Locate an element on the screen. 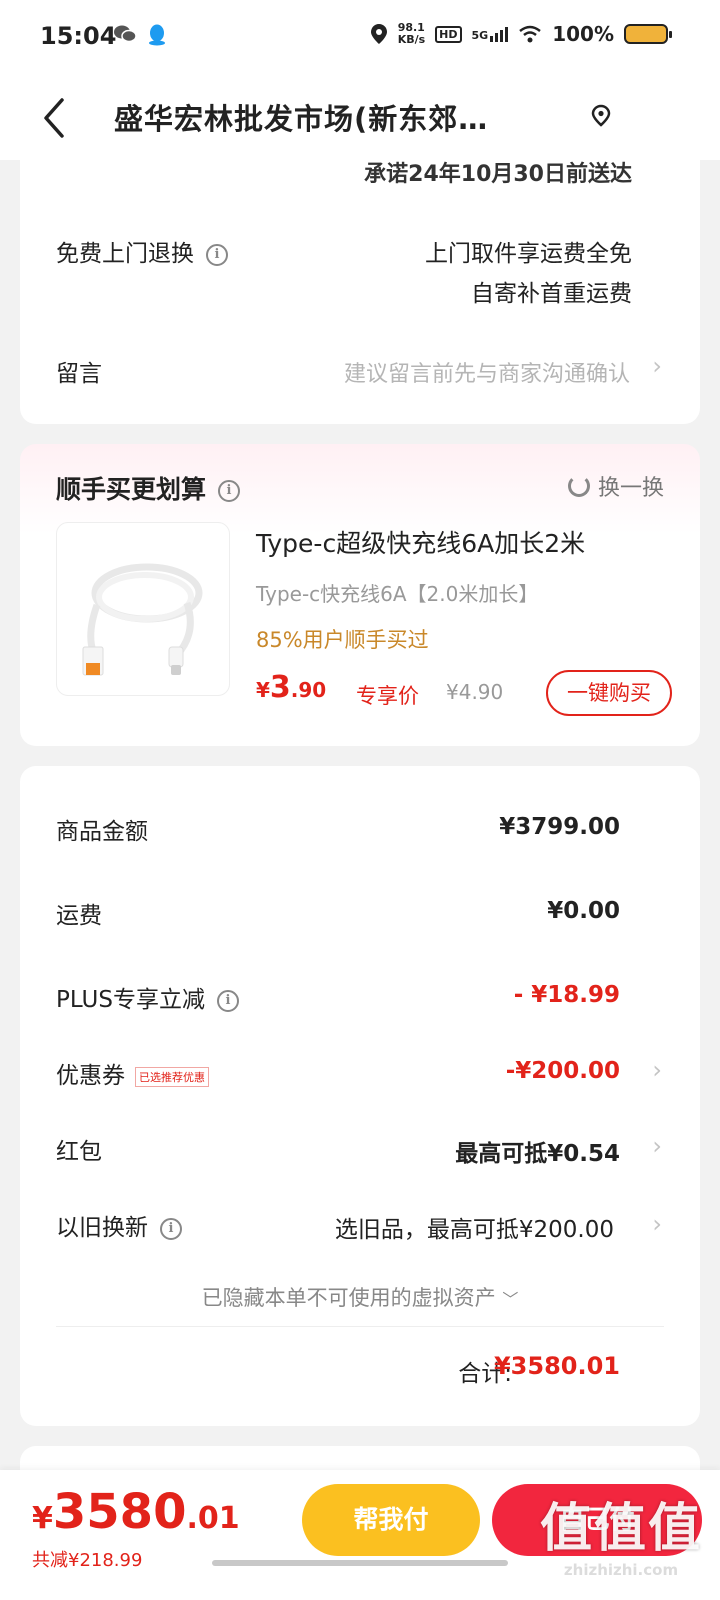 Image resolution: width=720 pixels, height=1600 pixels. red-packet-value: 最高可抵¥0.54 is located at coordinates (537, 1151).